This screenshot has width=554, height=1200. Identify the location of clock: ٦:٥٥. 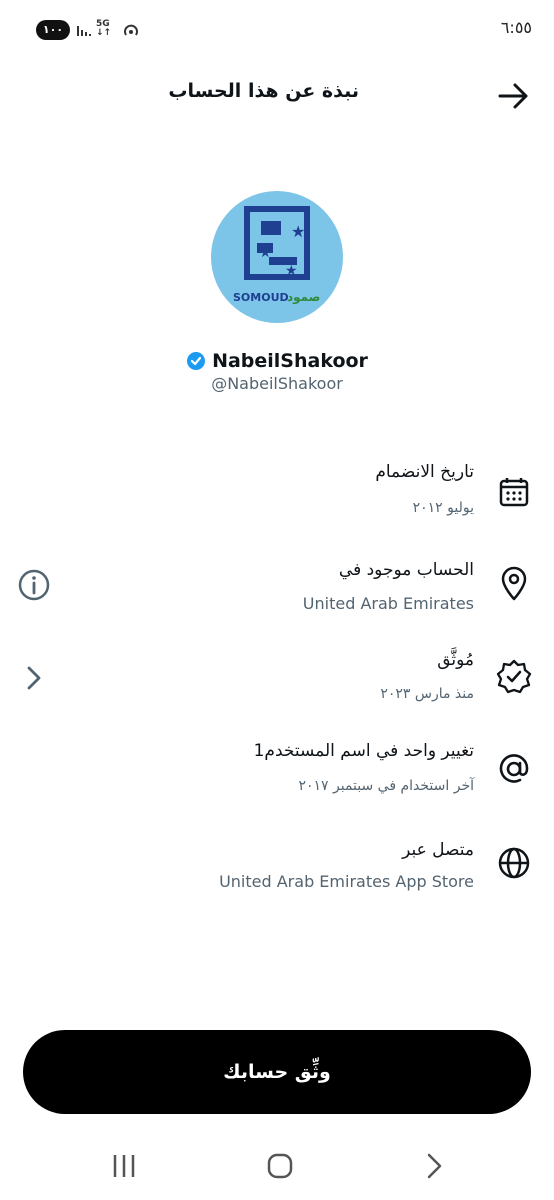
(516, 27).